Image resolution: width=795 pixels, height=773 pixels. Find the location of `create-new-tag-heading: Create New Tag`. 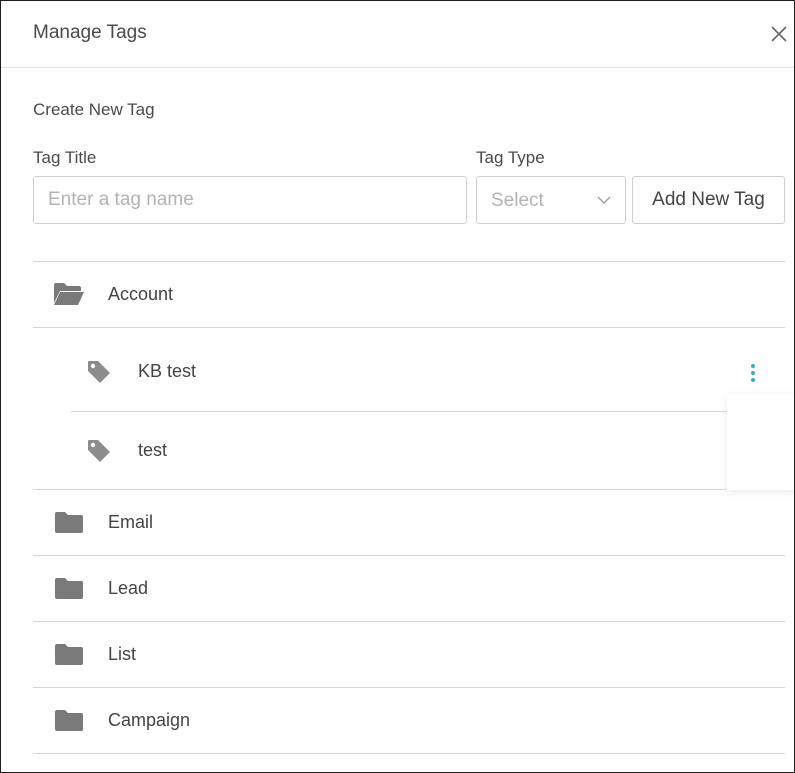

create-new-tag-heading: Create New Tag is located at coordinates (94, 109).